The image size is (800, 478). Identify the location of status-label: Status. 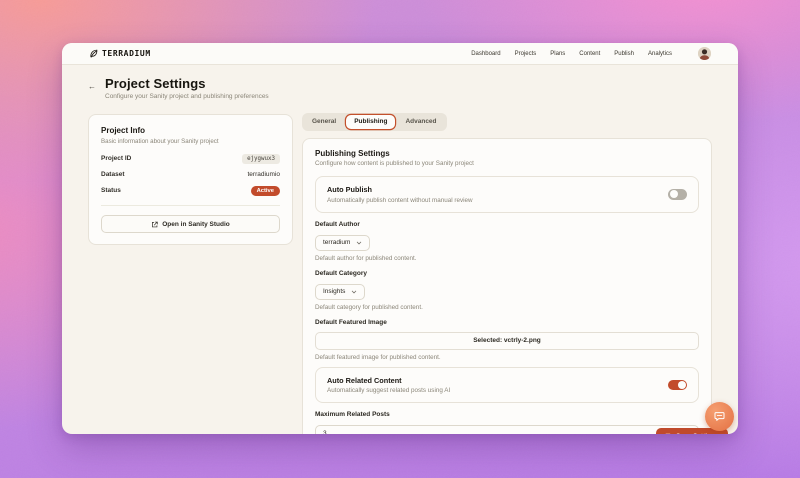
(111, 191).